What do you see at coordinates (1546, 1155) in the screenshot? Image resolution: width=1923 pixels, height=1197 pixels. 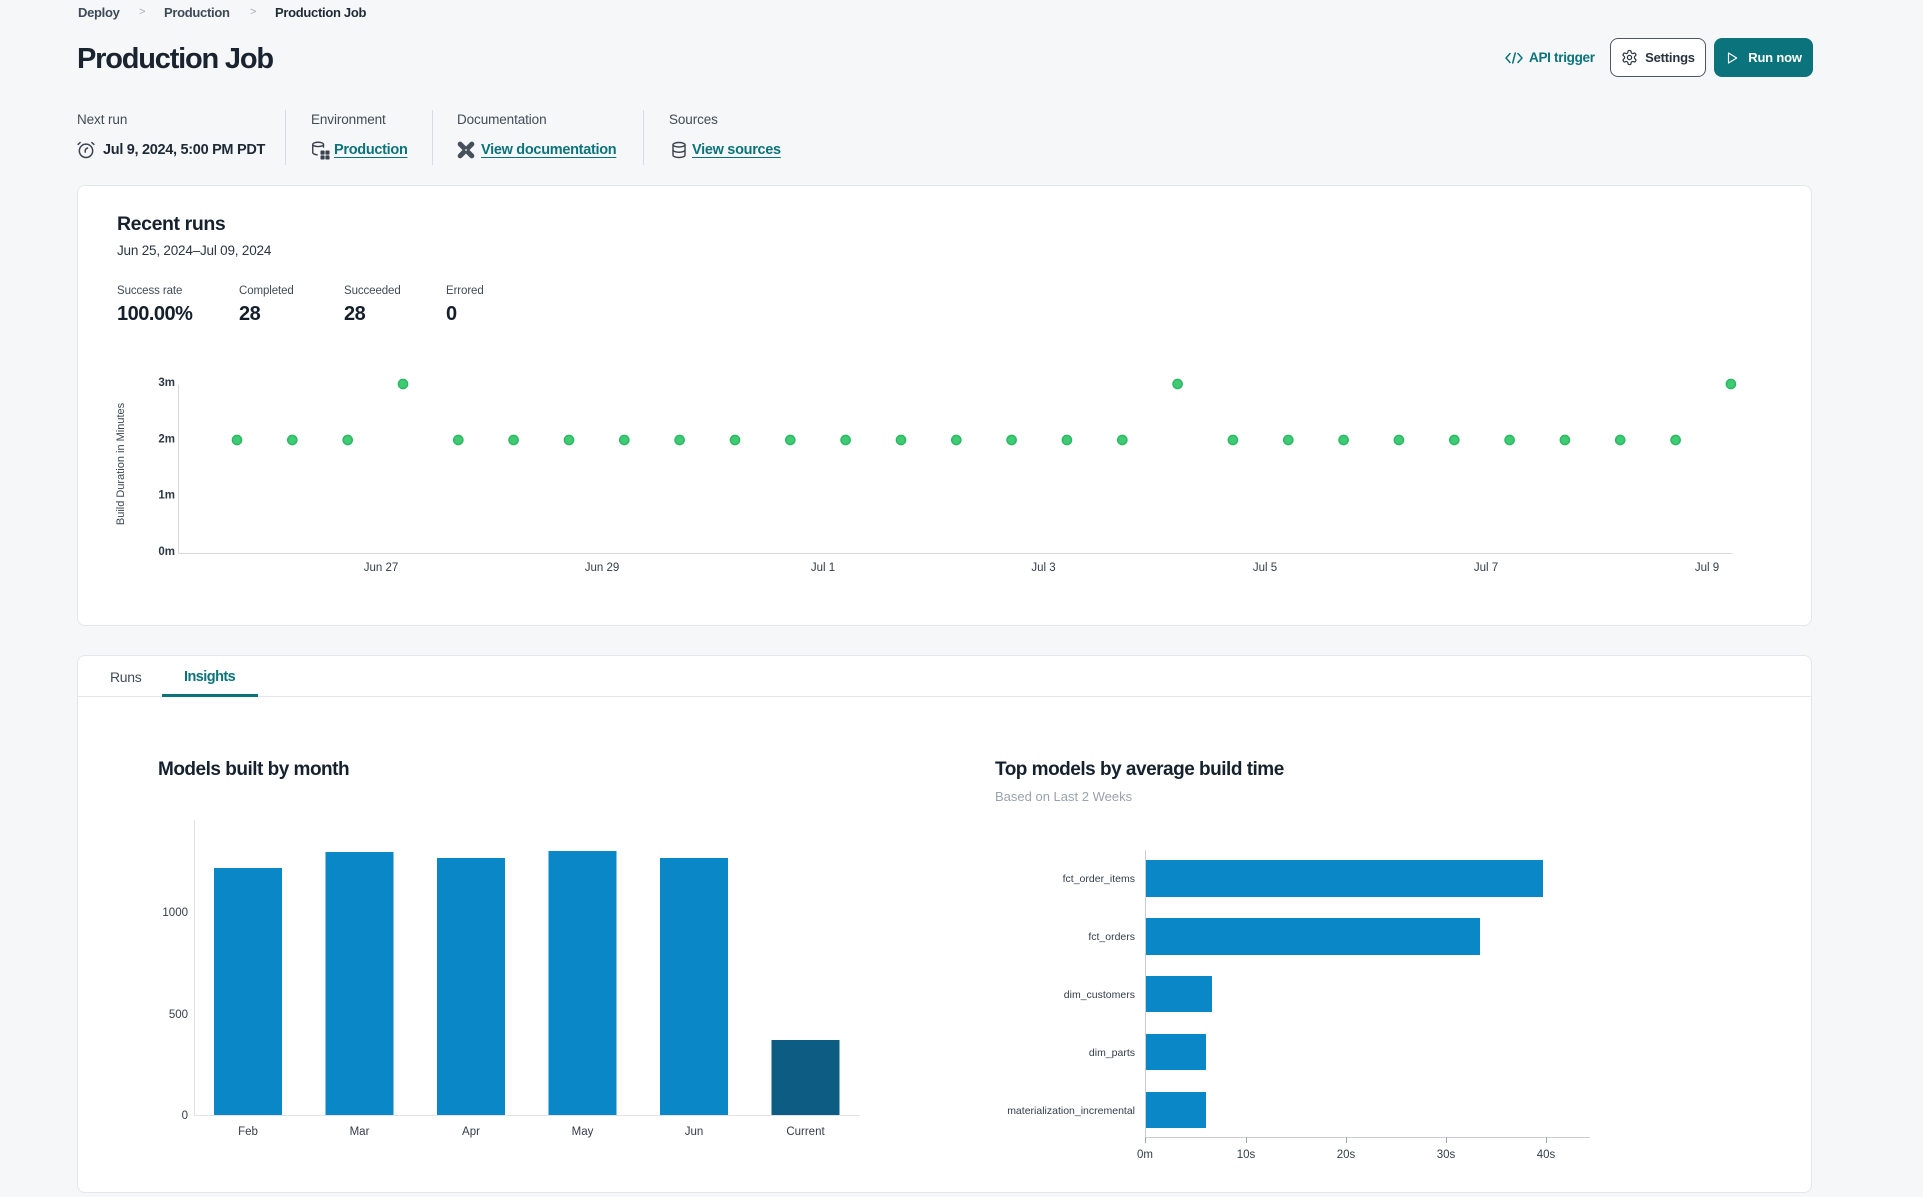 I see `svg-text: 40s` at bounding box center [1546, 1155].